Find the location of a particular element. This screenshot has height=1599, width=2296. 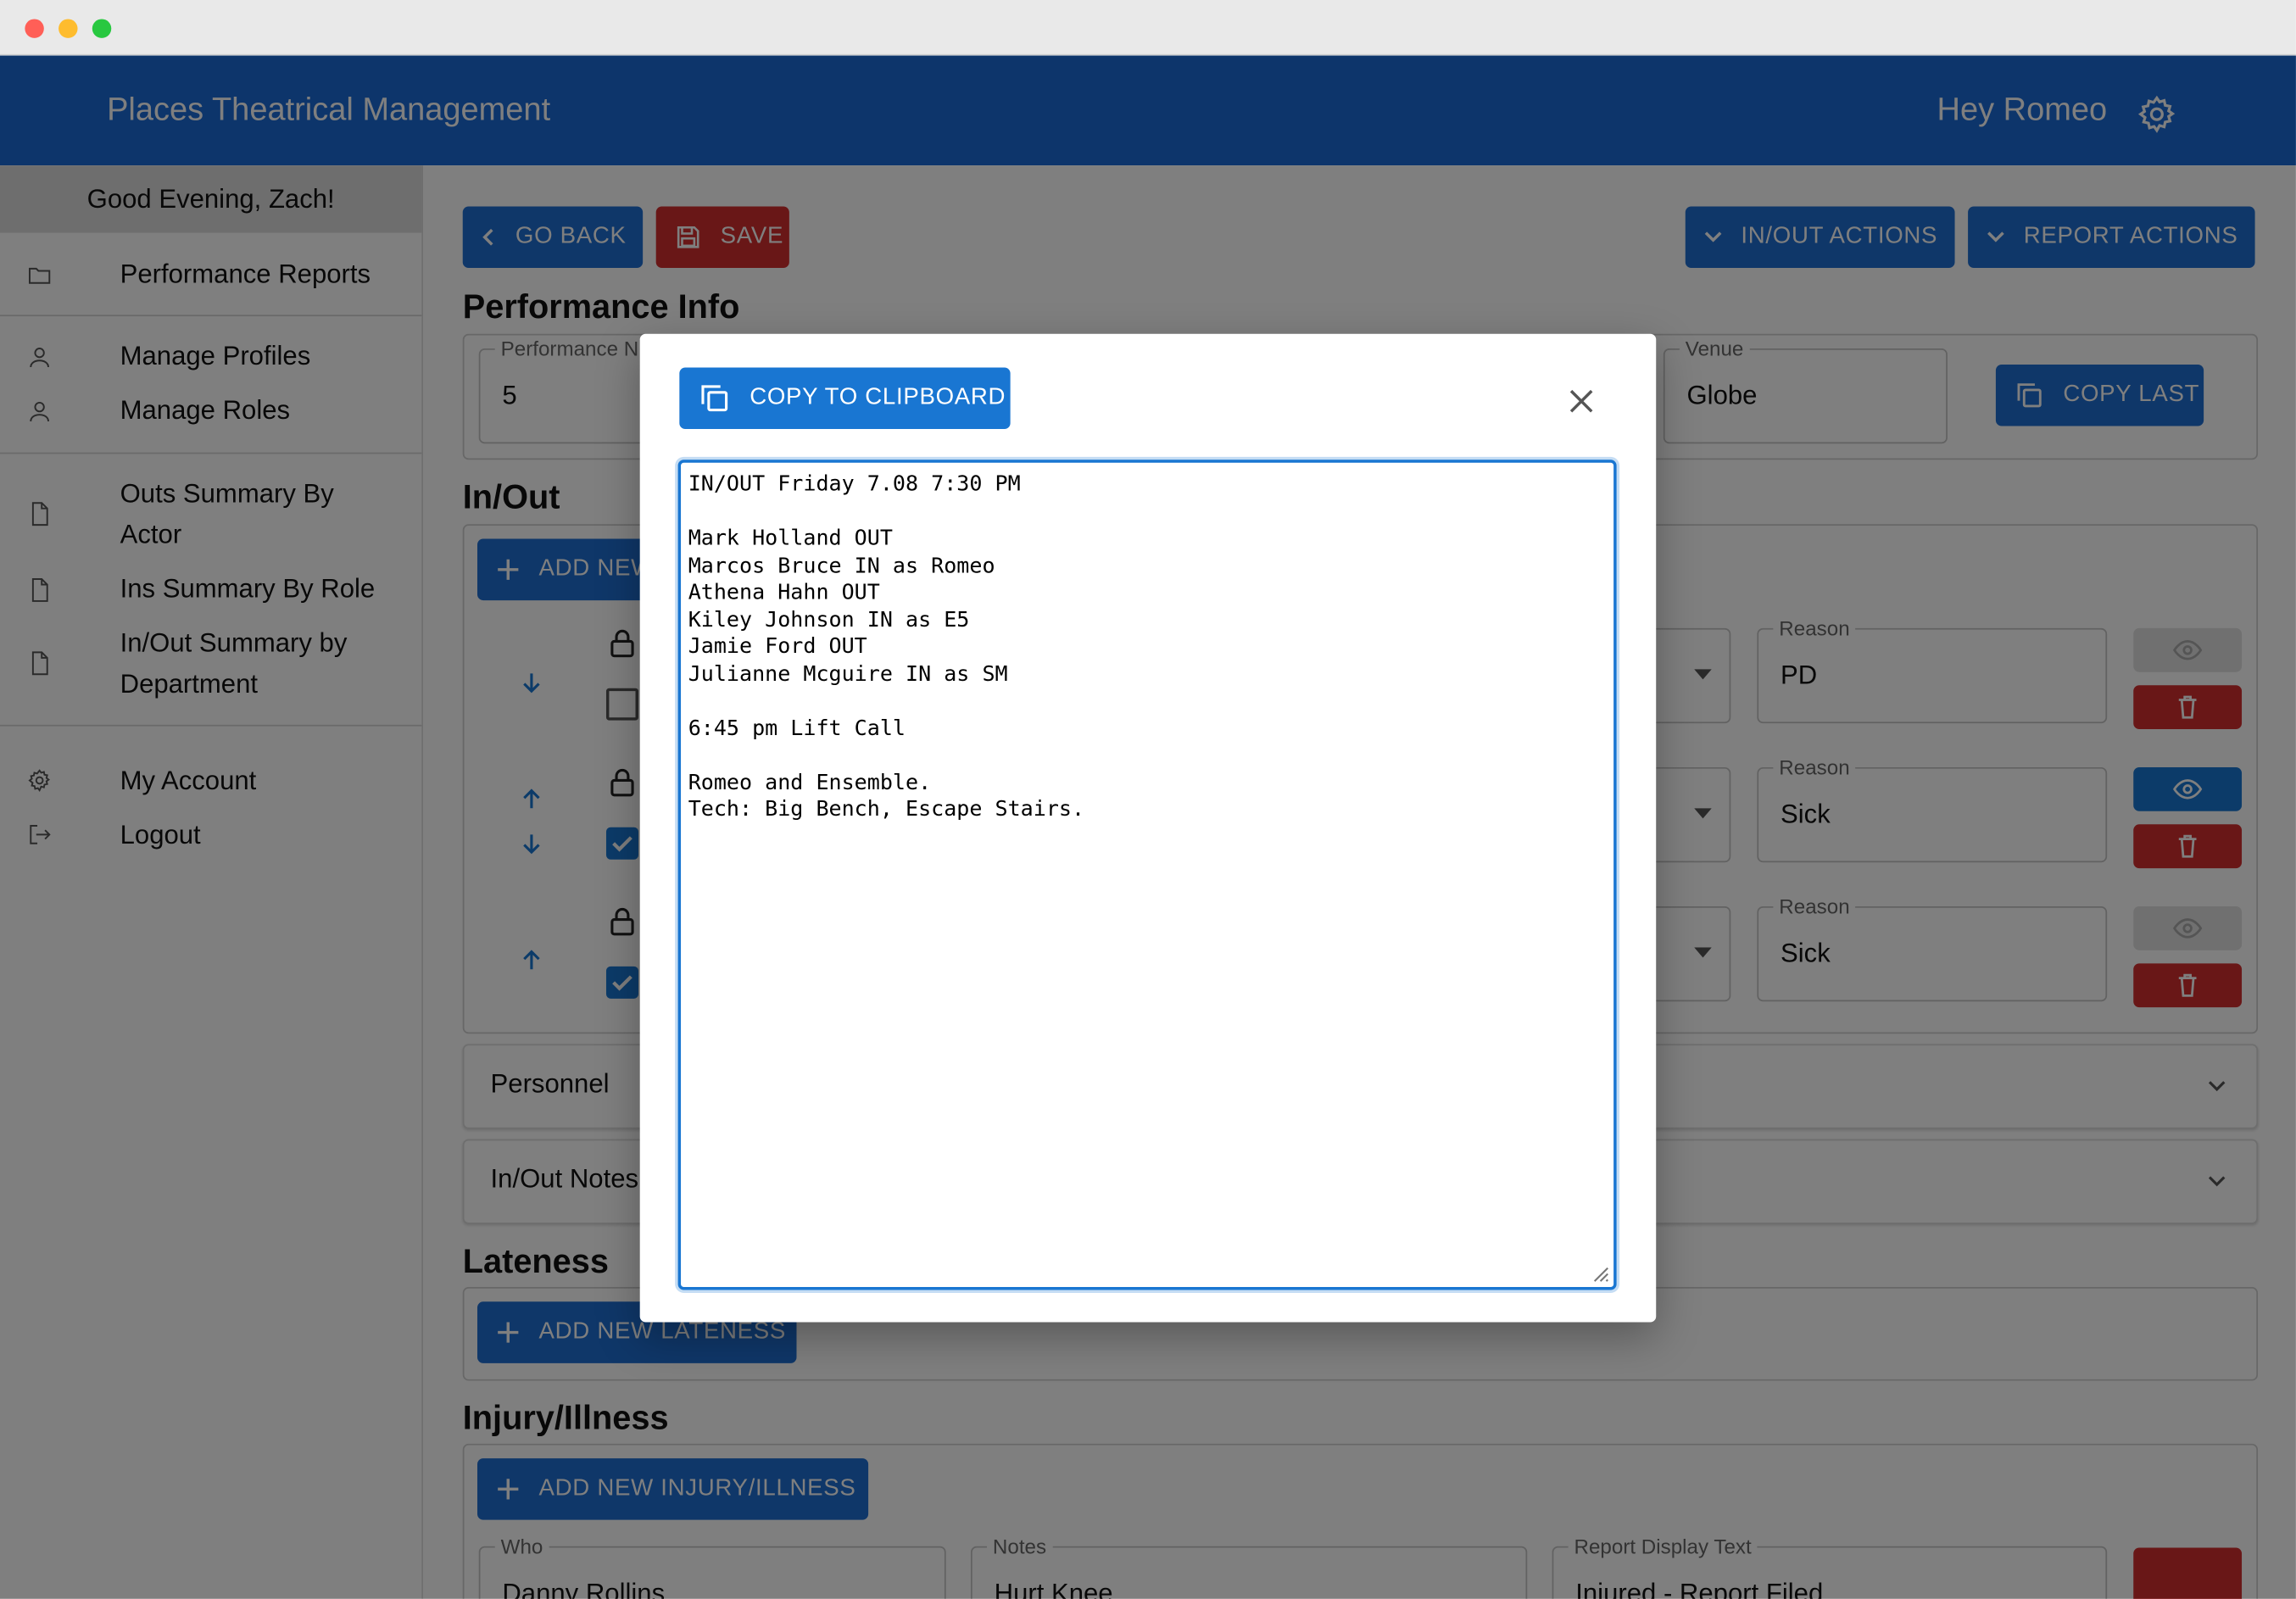

close-icon is located at coordinates (1582, 401).